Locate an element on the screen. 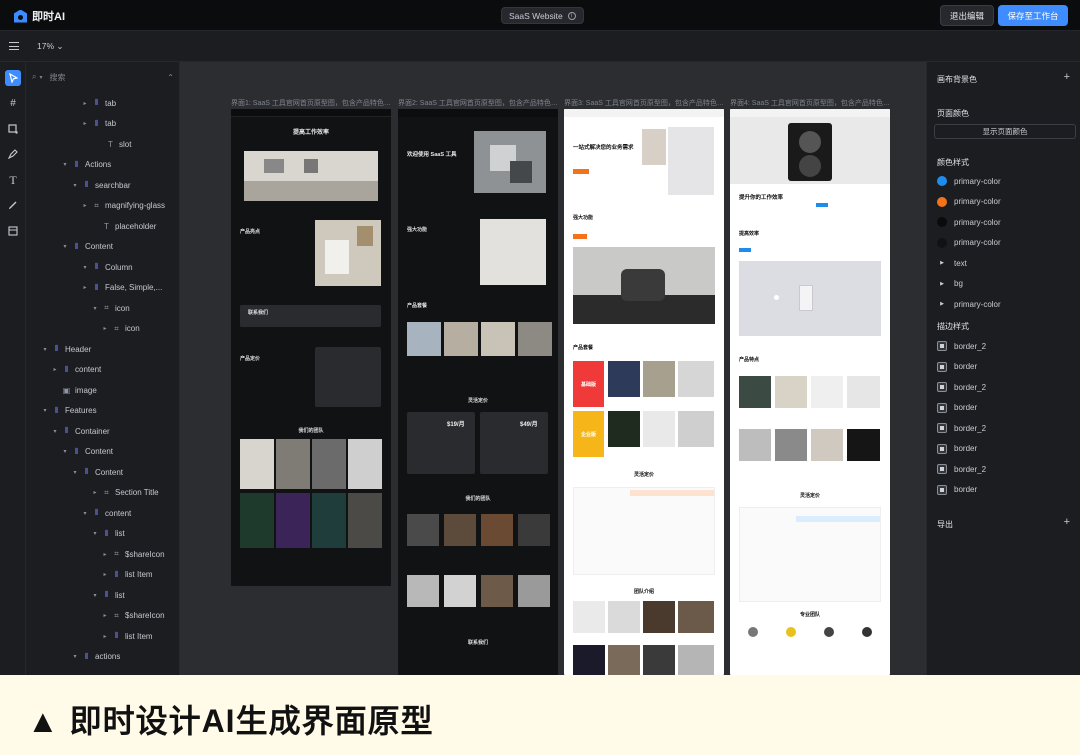 The image size is (1080, 755). layer-row: Tslot is located at coordinates (113, 144).